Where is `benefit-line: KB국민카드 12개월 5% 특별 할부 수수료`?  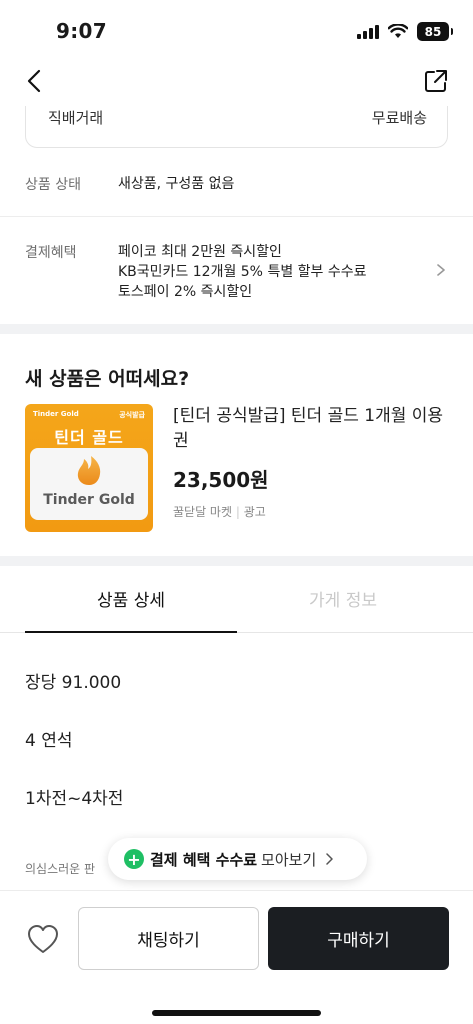
benefit-line: KB국민카드 12개월 5% 특별 할부 수수료 is located at coordinates (242, 272).